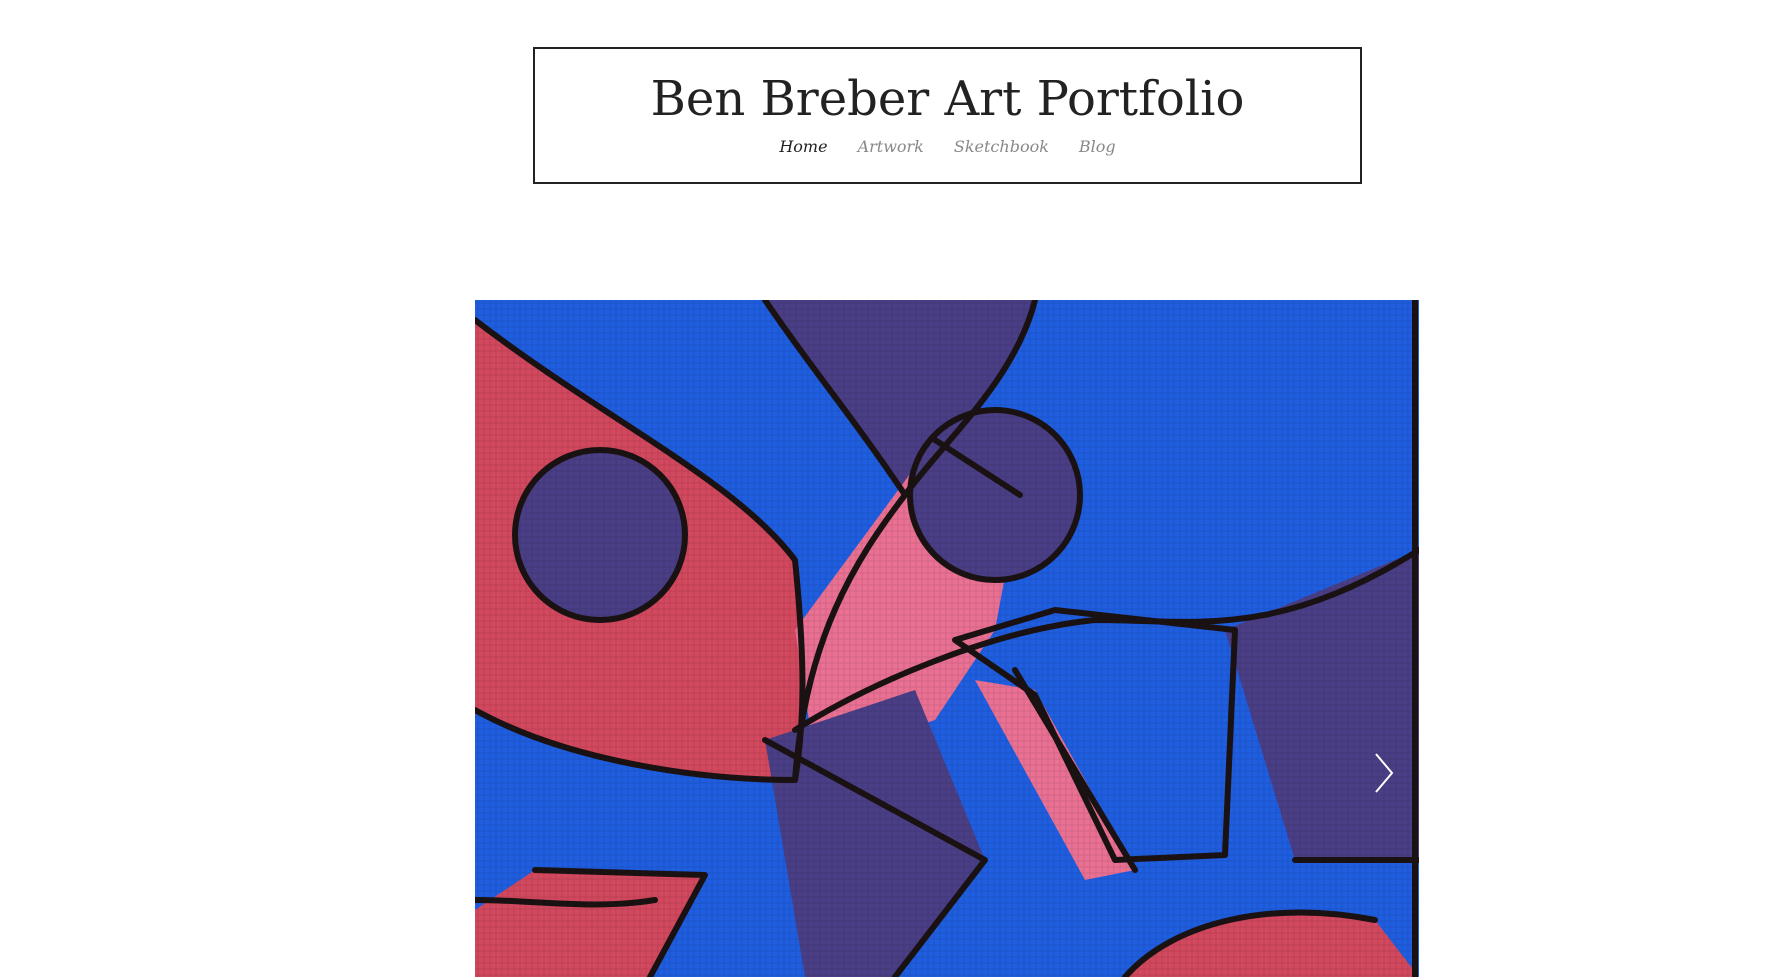 This screenshot has width=1775, height=977. Describe the element at coordinates (947, 147) in the screenshot. I see `main-nav: Home Artwork Sketchbook Blog` at that location.